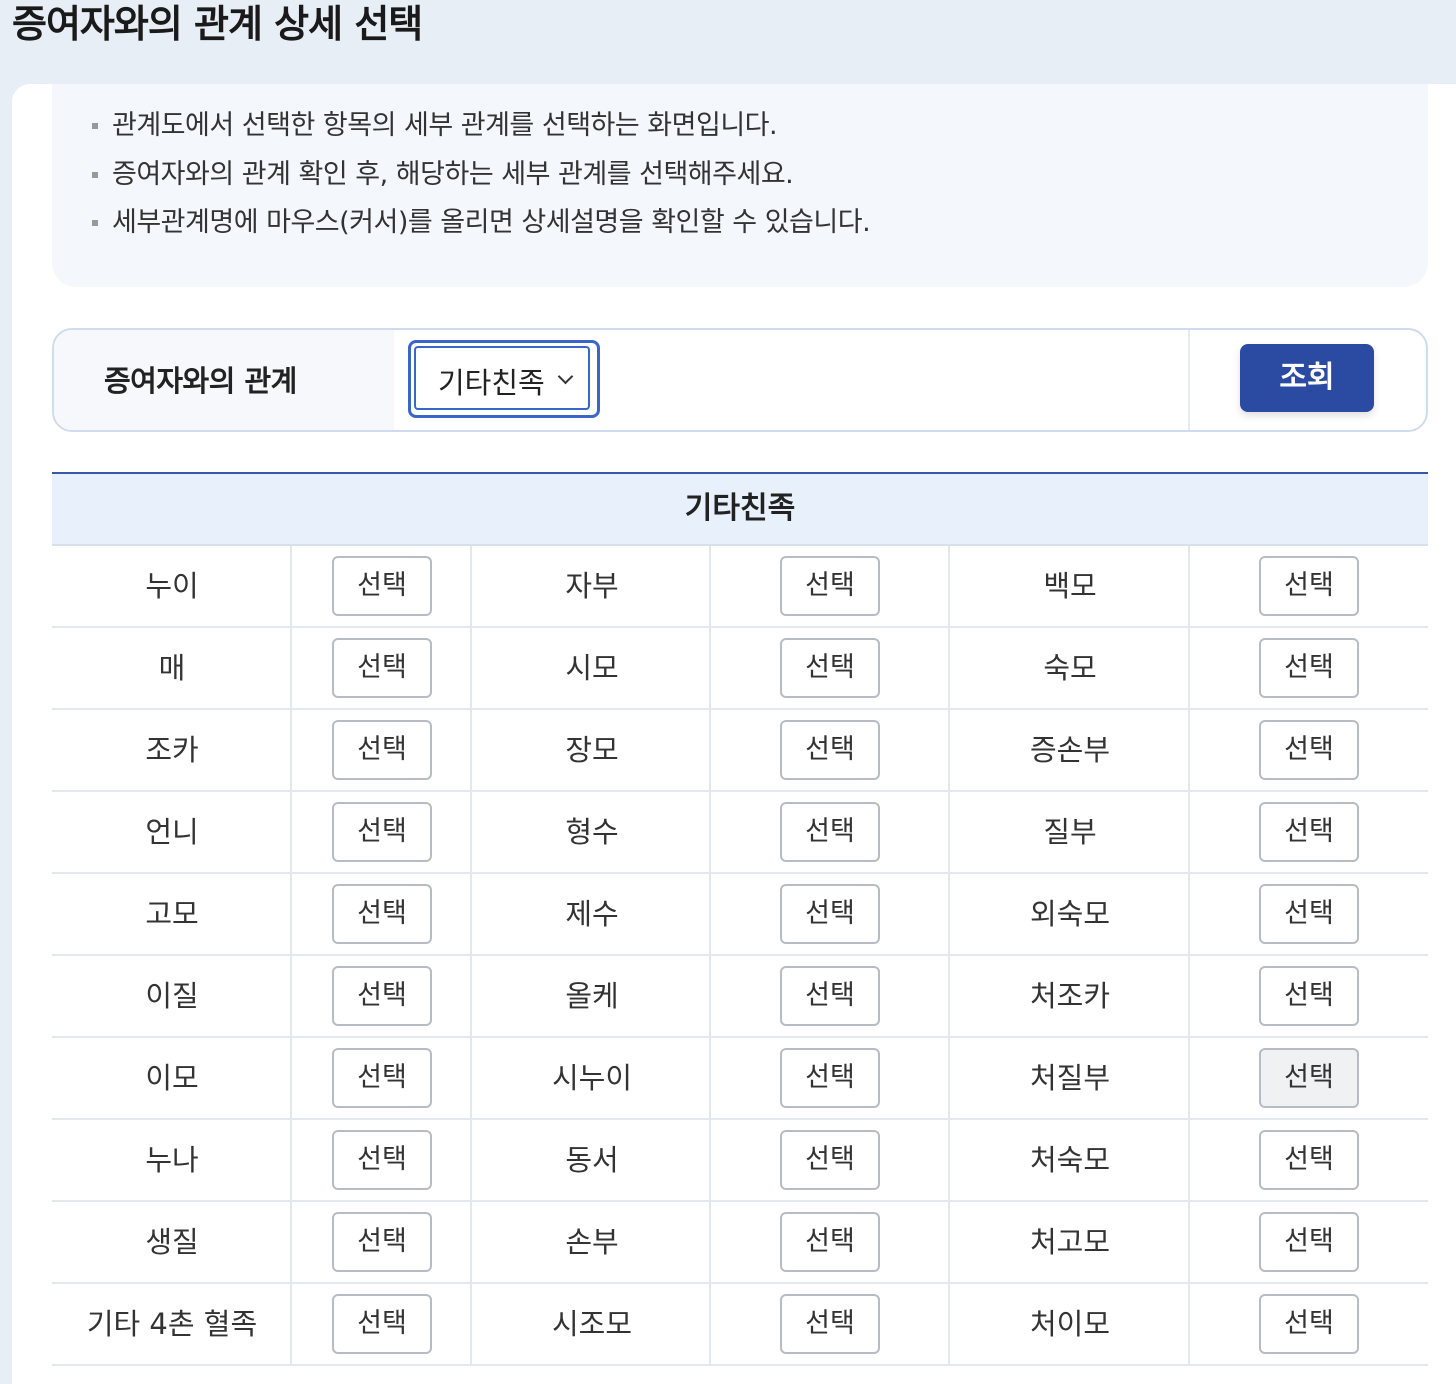  What do you see at coordinates (1070, 1242) in the screenshot?
I see `relation-name: 처고모` at bounding box center [1070, 1242].